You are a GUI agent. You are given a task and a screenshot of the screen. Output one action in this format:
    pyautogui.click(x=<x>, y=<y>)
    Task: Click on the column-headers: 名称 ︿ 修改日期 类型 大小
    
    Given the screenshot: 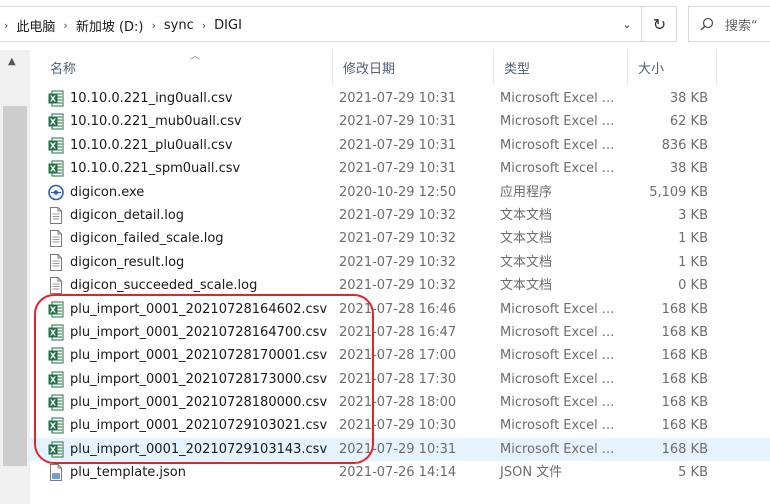 What is the action you would take?
    pyautogui.click(x=400, y=67)
    